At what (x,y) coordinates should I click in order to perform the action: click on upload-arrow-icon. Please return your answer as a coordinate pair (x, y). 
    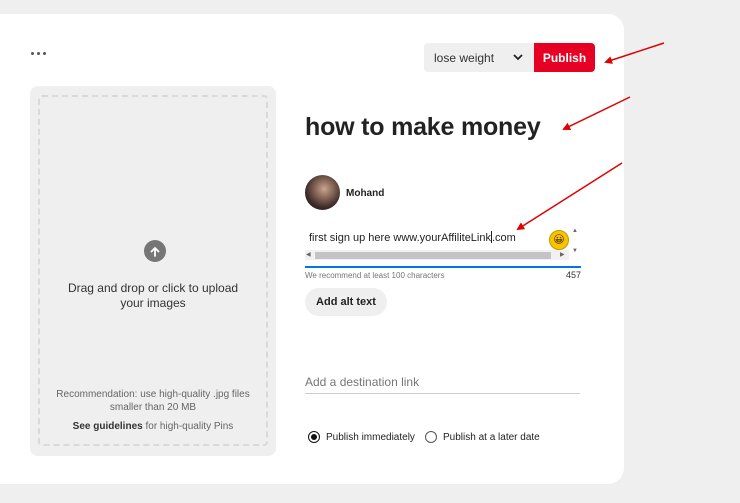
    Looking at the image, I should click on (155, 251).